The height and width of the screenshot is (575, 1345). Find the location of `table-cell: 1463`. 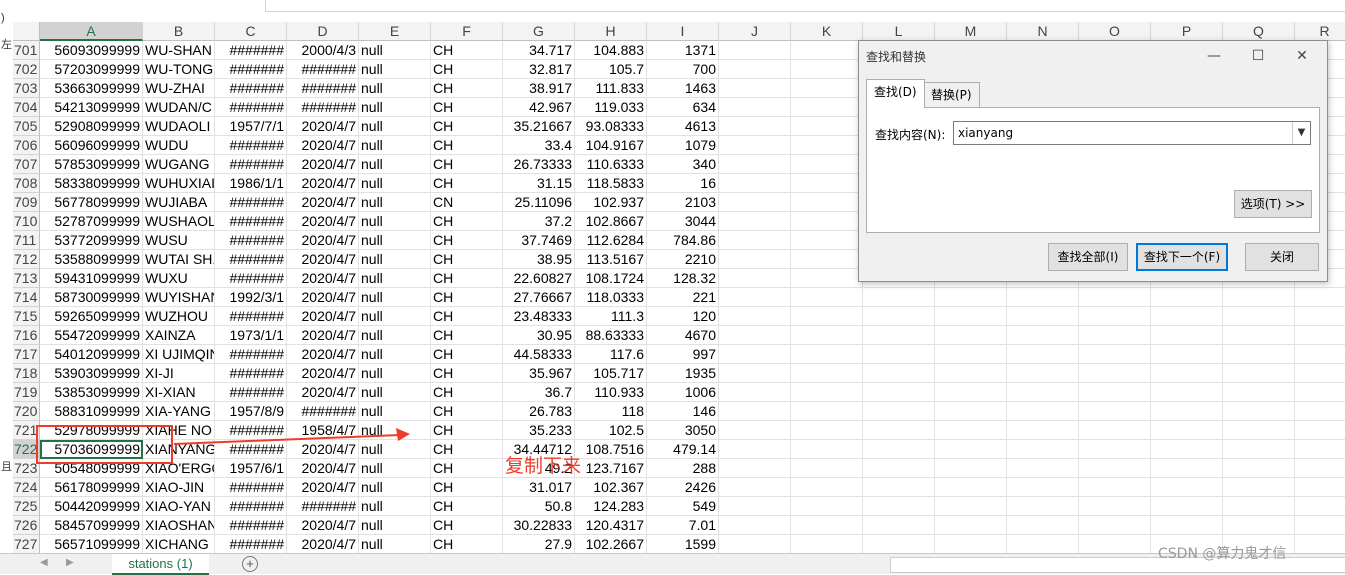

table-cell: 1463 is located at coordinates (683, 88).